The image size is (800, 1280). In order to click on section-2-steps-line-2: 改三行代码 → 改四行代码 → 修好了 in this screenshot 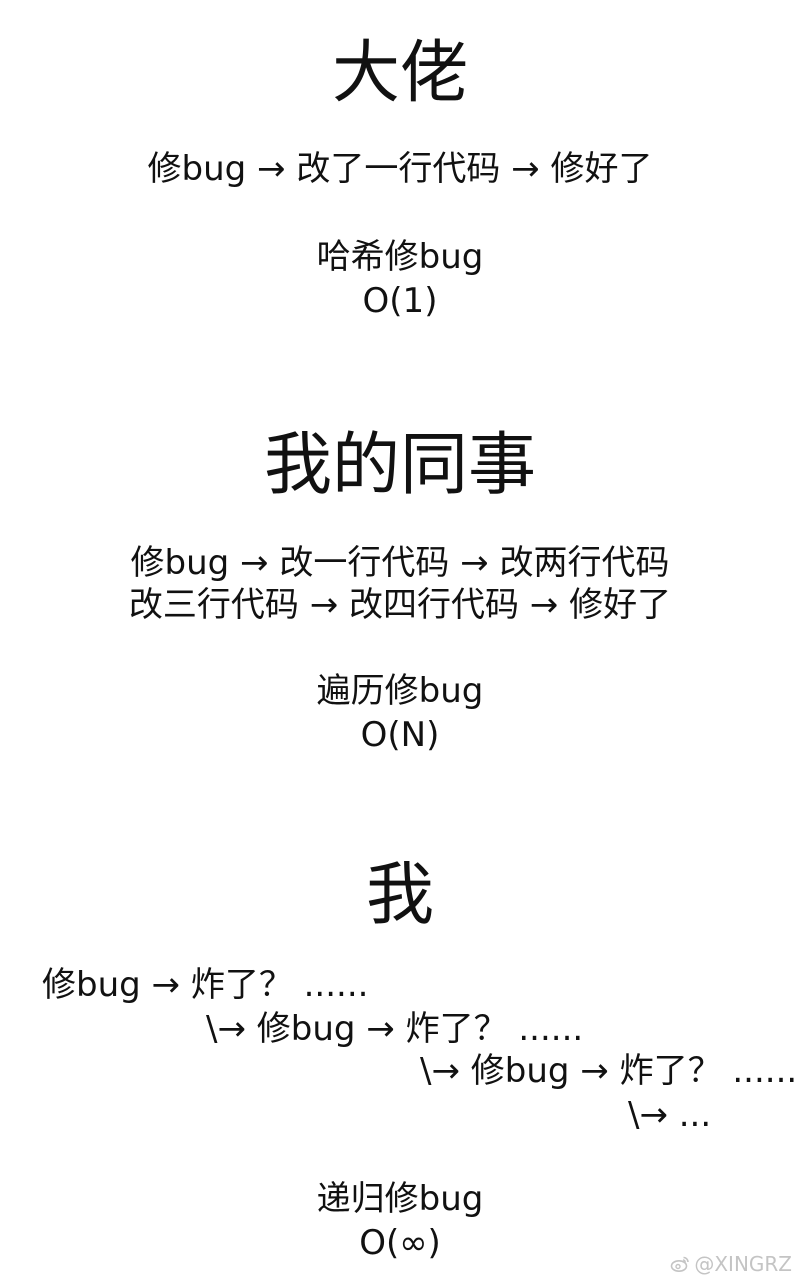, I will do `click(400, 605)`.